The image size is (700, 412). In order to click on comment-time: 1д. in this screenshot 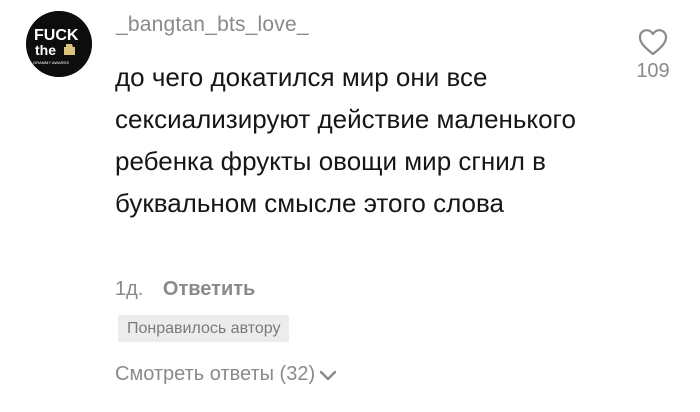, I will do `click(129, 289)`.